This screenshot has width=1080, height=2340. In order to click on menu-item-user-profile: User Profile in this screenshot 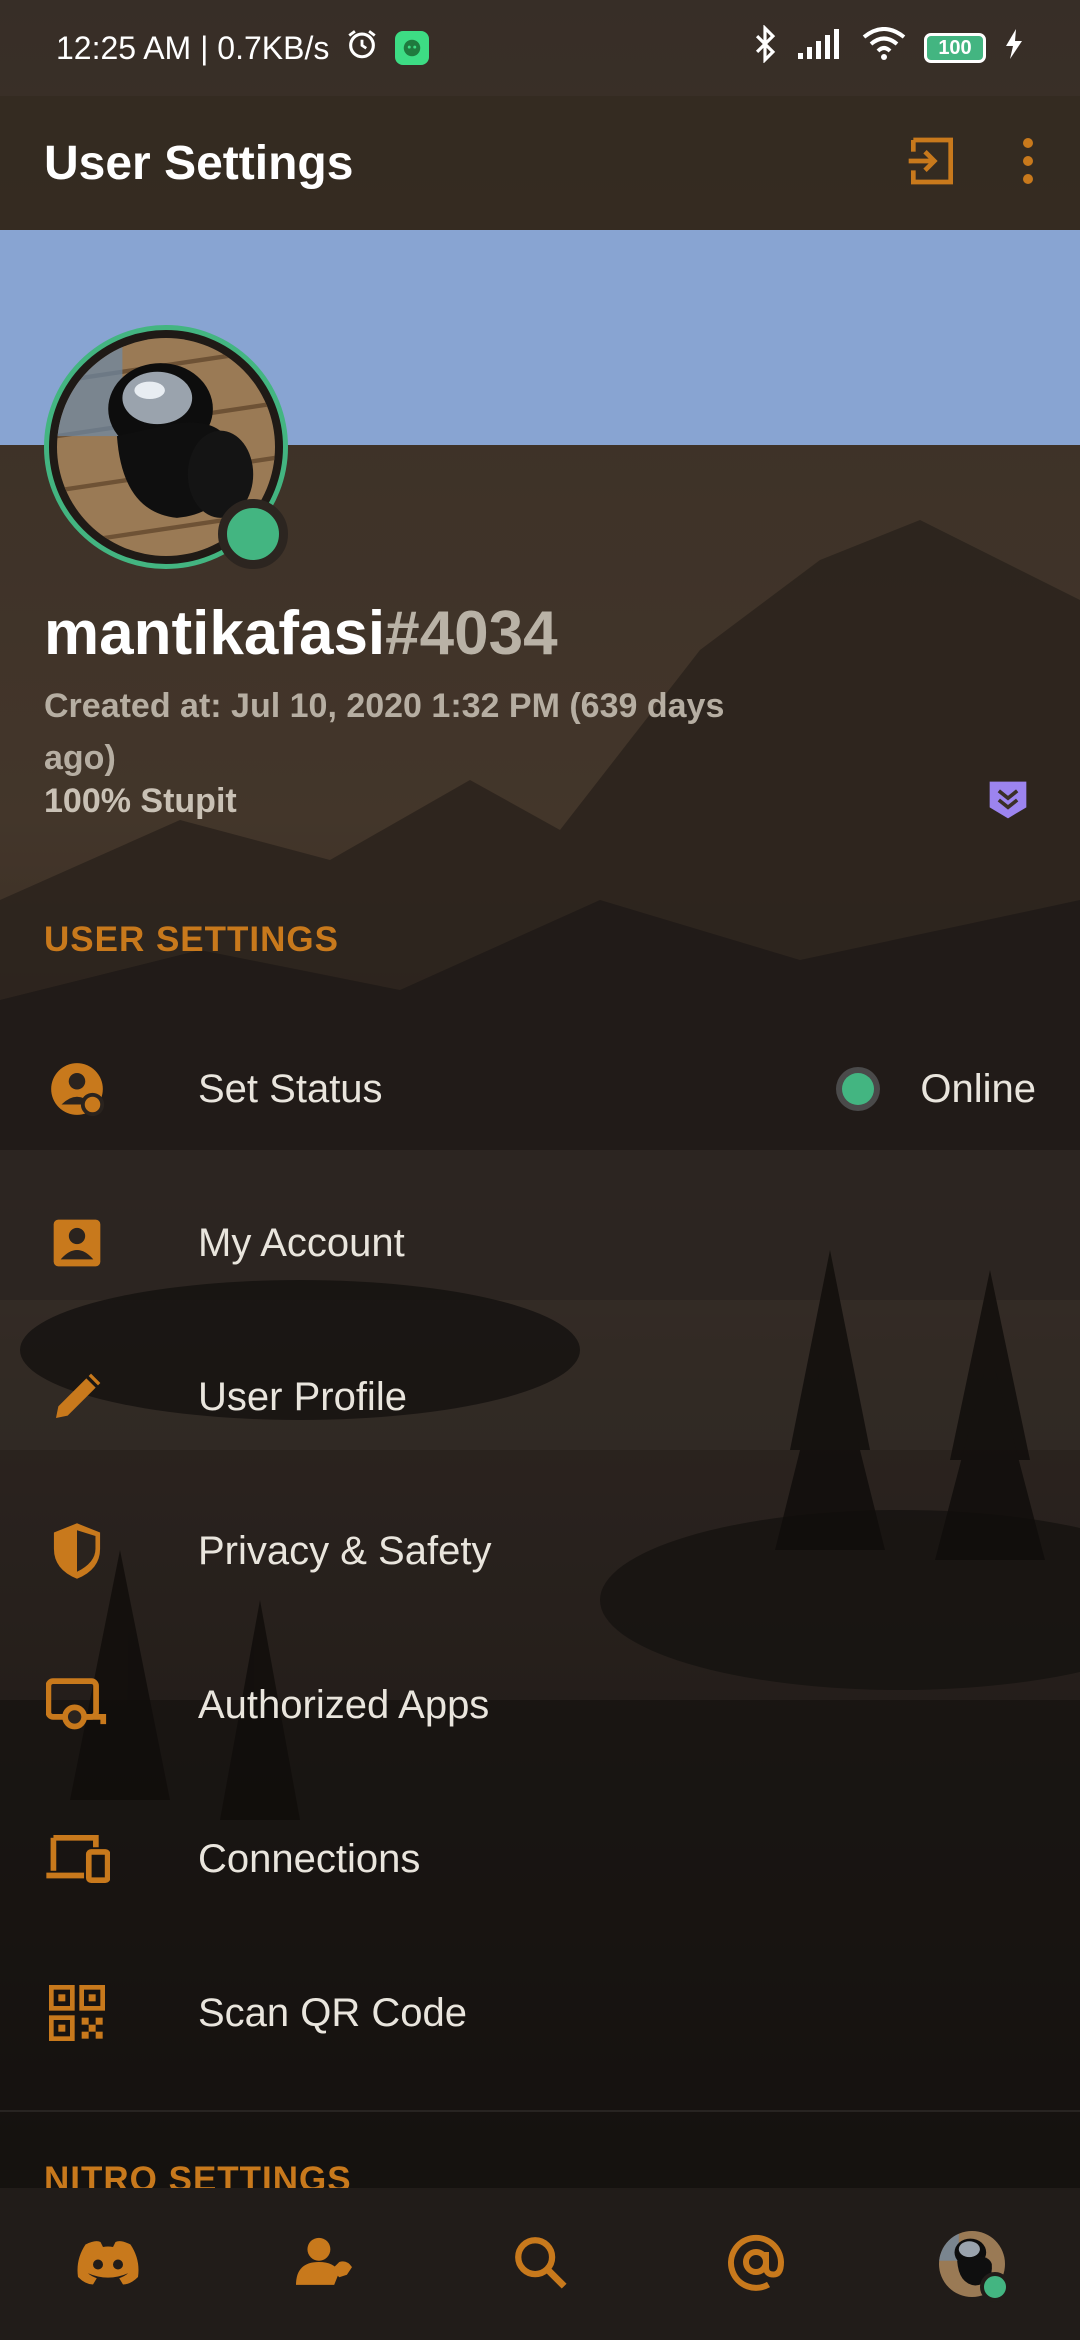, I will do `click(540, 1397)`.